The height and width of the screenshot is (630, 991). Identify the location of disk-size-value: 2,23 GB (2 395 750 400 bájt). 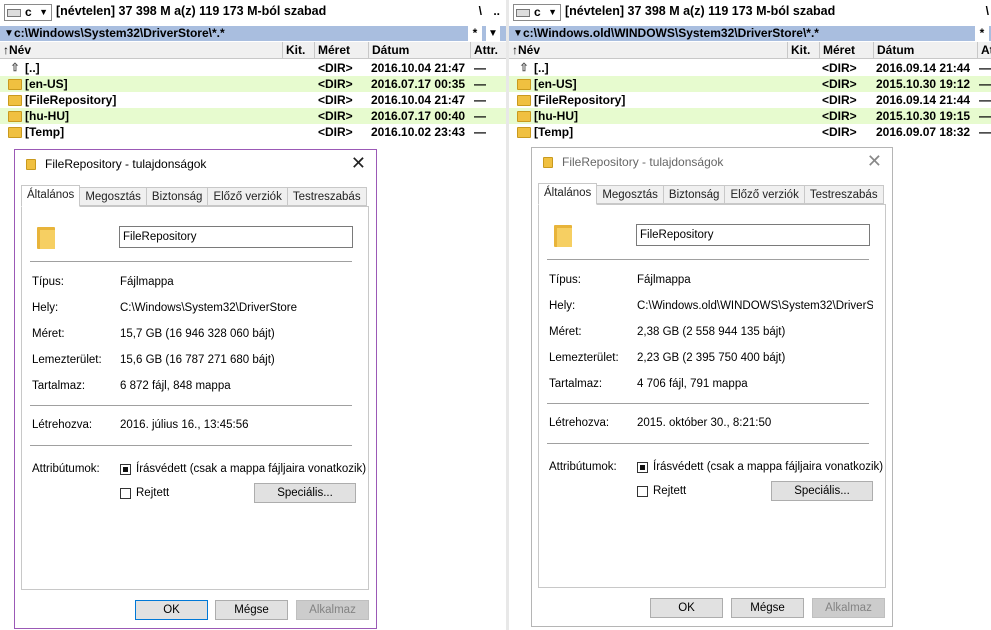
(711, 358).